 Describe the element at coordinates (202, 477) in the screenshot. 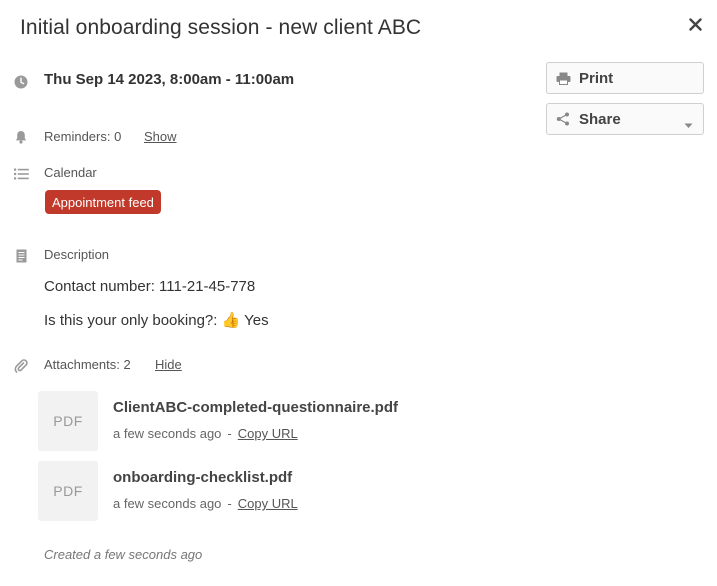

I see `attachment-name: onboarding-checklist.pdf` at that location.